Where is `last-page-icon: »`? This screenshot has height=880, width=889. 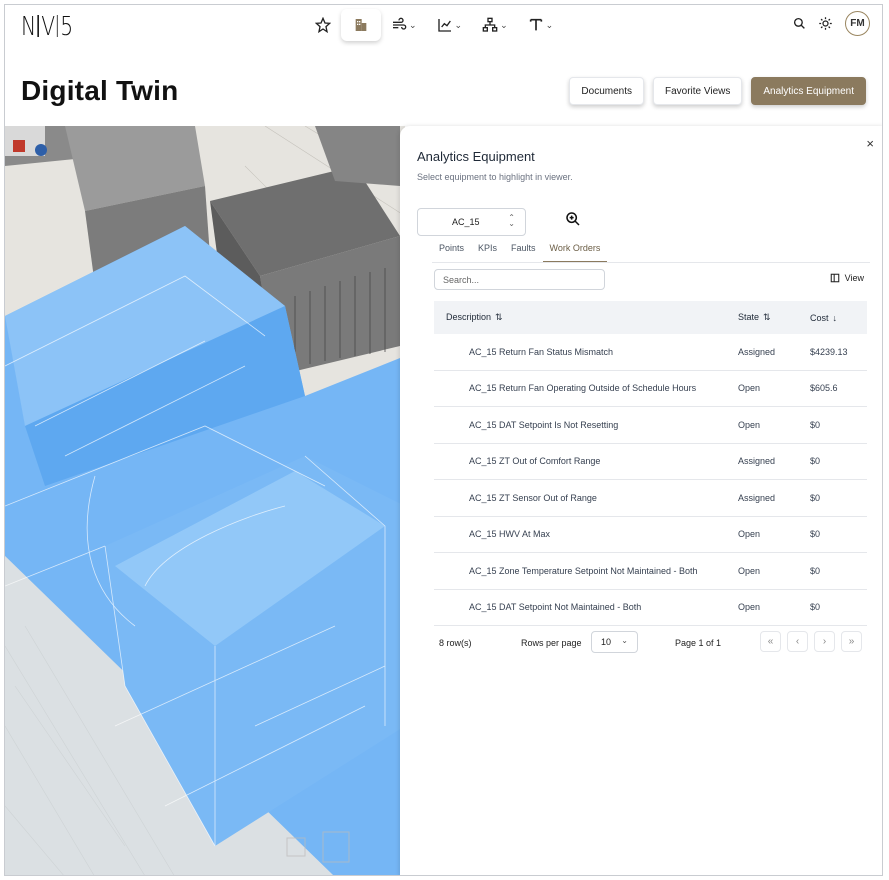 last-page-icon: » is located at coordinates (851, 641).